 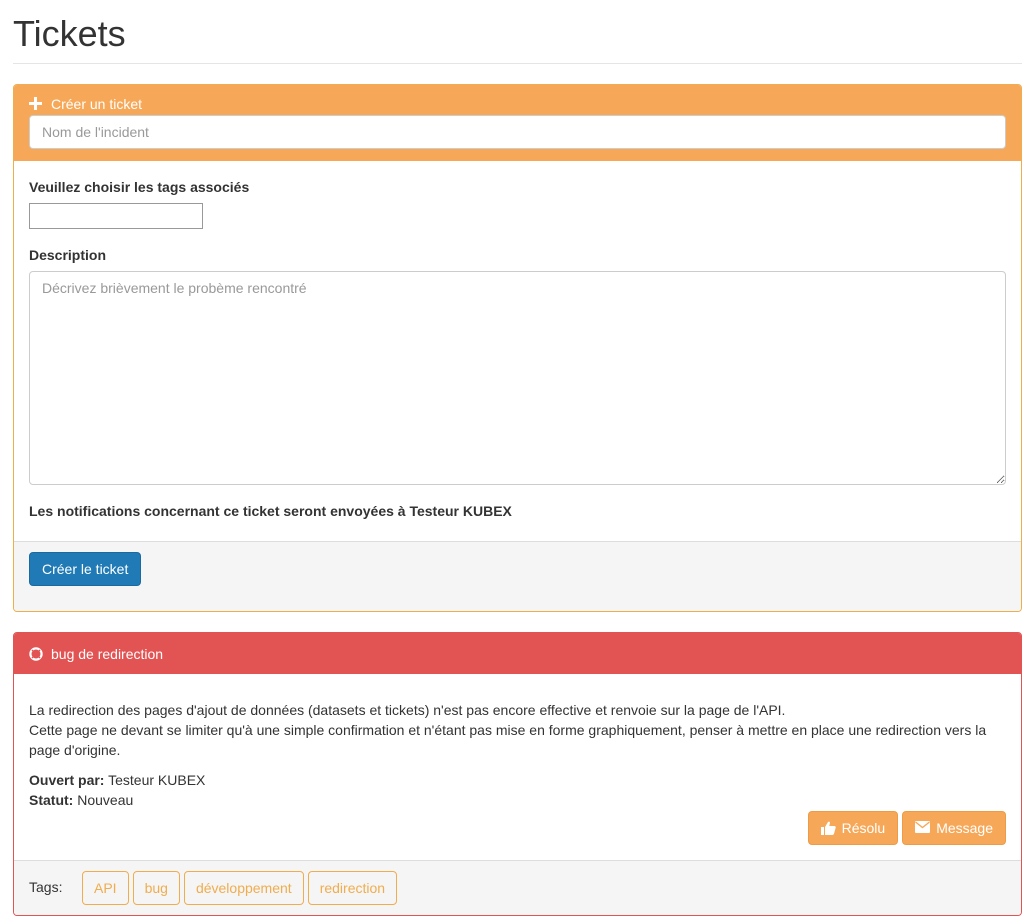 I want to click on create-ticket-footer: Créer le ticket, so click(x=517, y=576).